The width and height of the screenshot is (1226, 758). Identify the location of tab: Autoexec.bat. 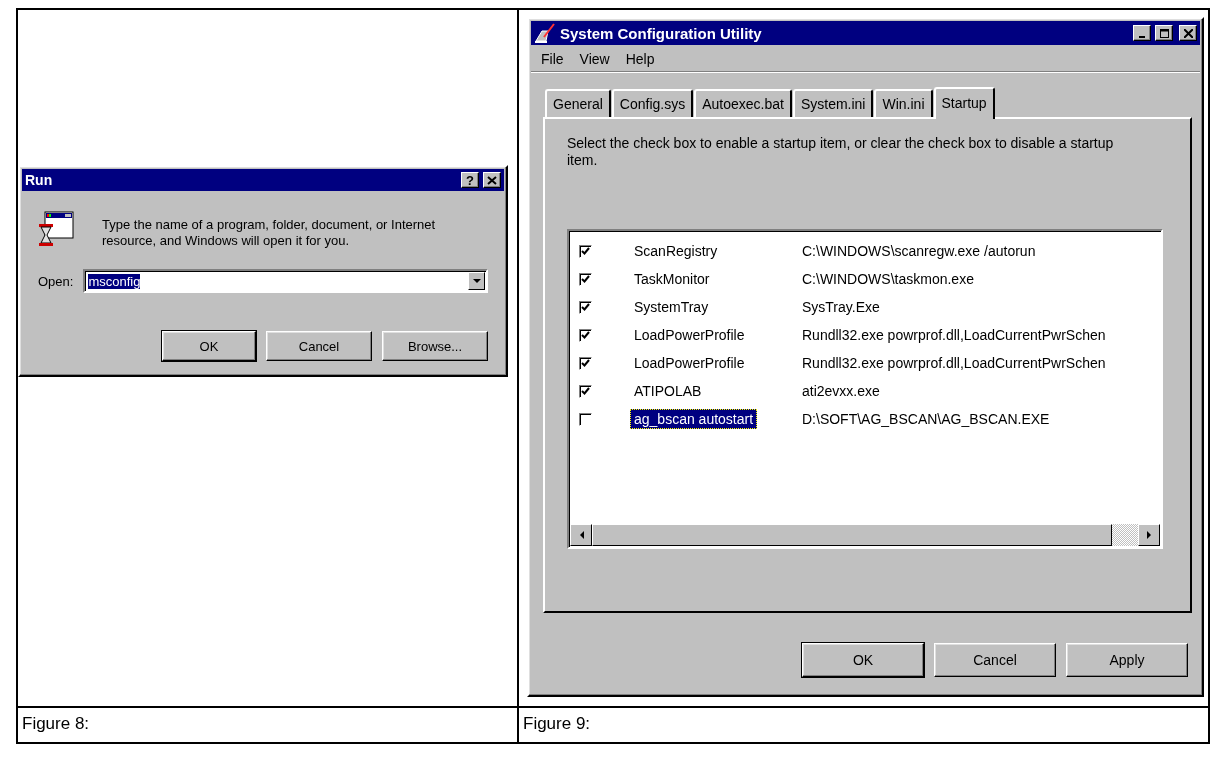
(743, 103).